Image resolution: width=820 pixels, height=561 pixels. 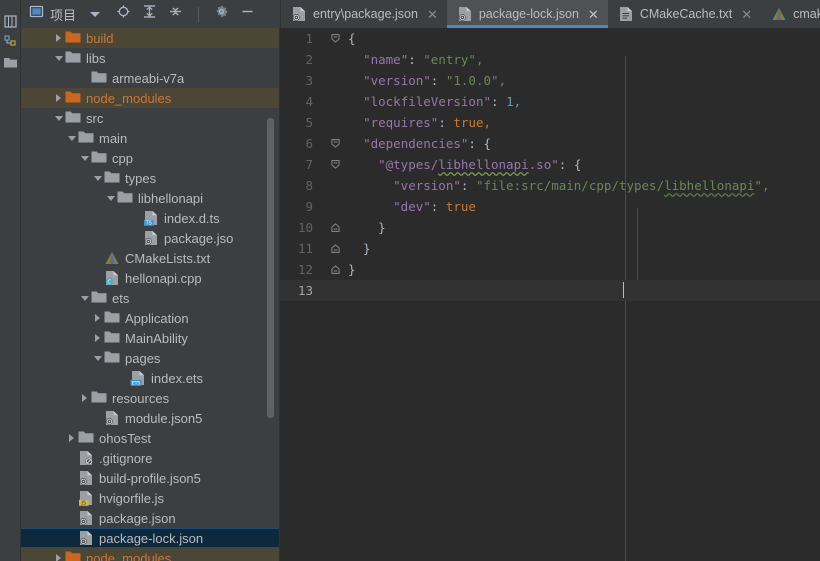 What do you see at coordinates (150, 158) in the screenshot?
I see `tree-item-cpp: cpp` at bounding box center [150, 158].